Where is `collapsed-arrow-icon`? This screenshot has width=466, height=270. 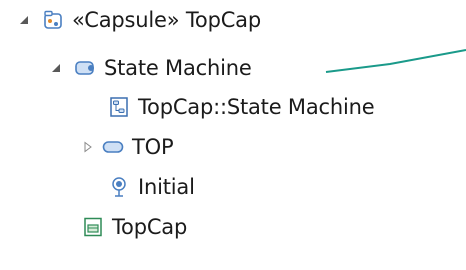
collapsed-arrow-icon is located at coordinates (88, 147).